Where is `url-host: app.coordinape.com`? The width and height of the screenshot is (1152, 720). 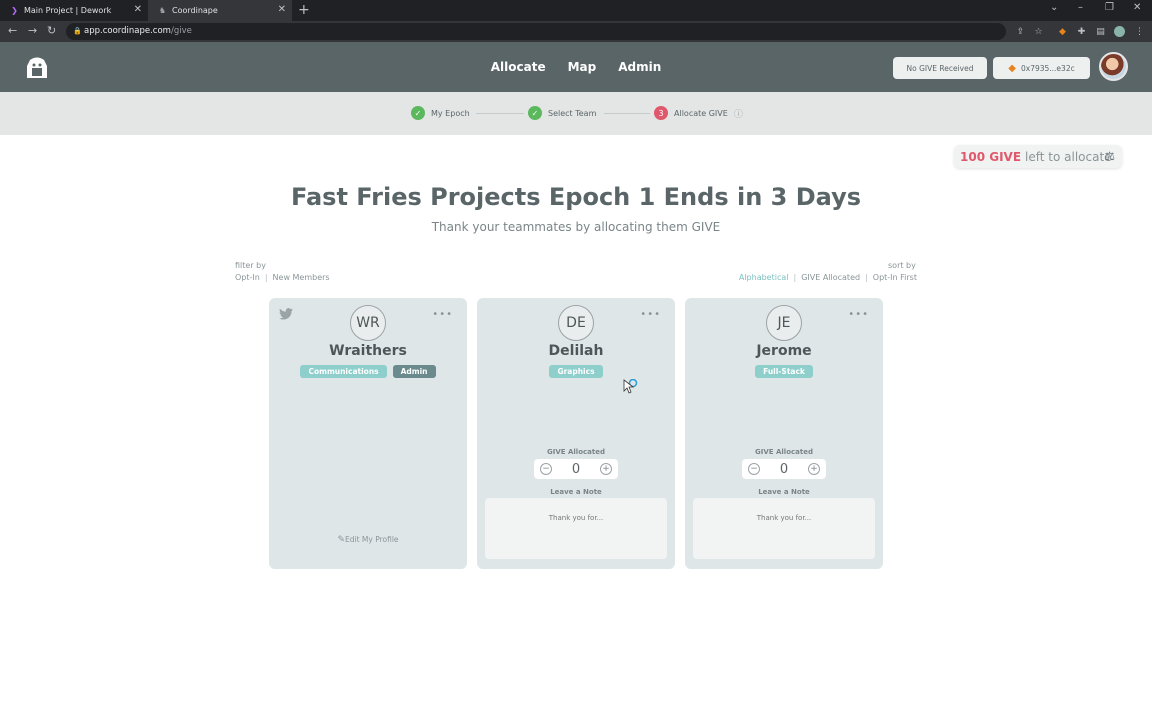 url-host: app.coordinape.com is located at coordinates (127, 31).